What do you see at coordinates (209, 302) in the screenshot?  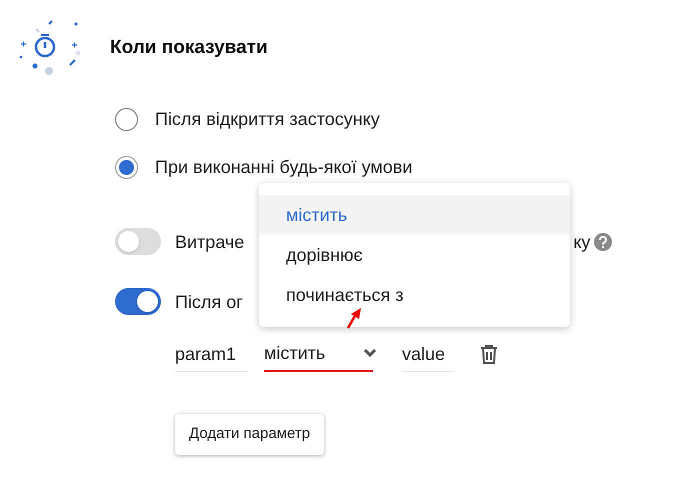 I see `toggle-label: Після ог` at bounding box center [209, 302].